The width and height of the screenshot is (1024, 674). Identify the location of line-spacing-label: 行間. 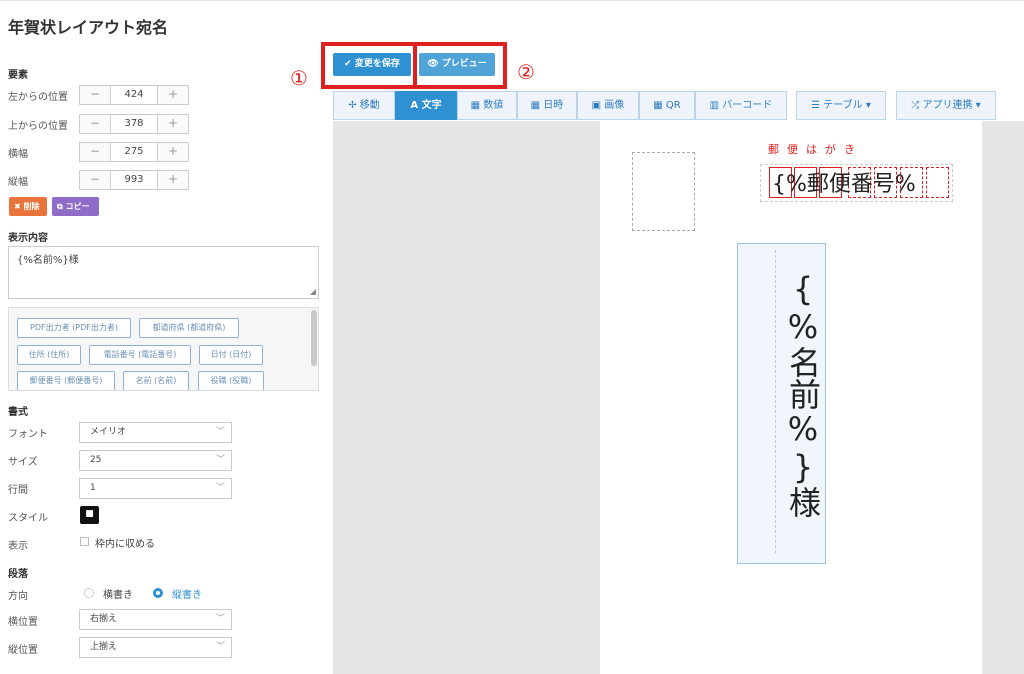
(18, 490).